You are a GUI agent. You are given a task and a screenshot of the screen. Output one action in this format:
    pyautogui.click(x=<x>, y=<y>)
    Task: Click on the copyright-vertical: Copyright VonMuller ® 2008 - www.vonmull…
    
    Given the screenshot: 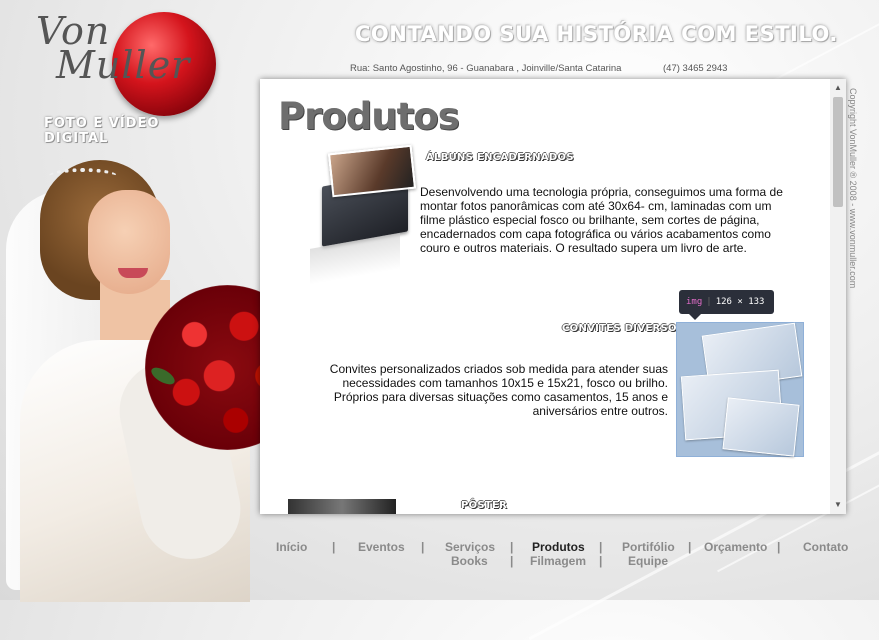 What is the action you would take?
    pyautogui.click(x=853, y=188)
    